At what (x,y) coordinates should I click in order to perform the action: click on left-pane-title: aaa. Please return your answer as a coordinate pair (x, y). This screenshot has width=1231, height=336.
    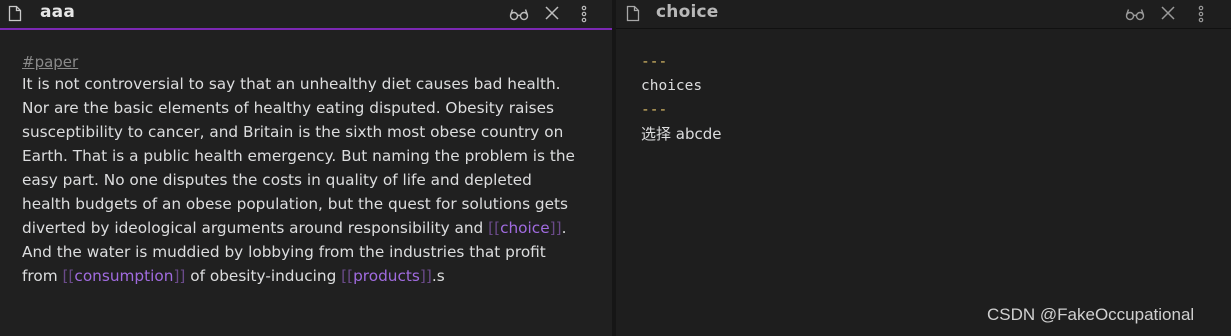
    Looking at the image, I should click on (58, 12).